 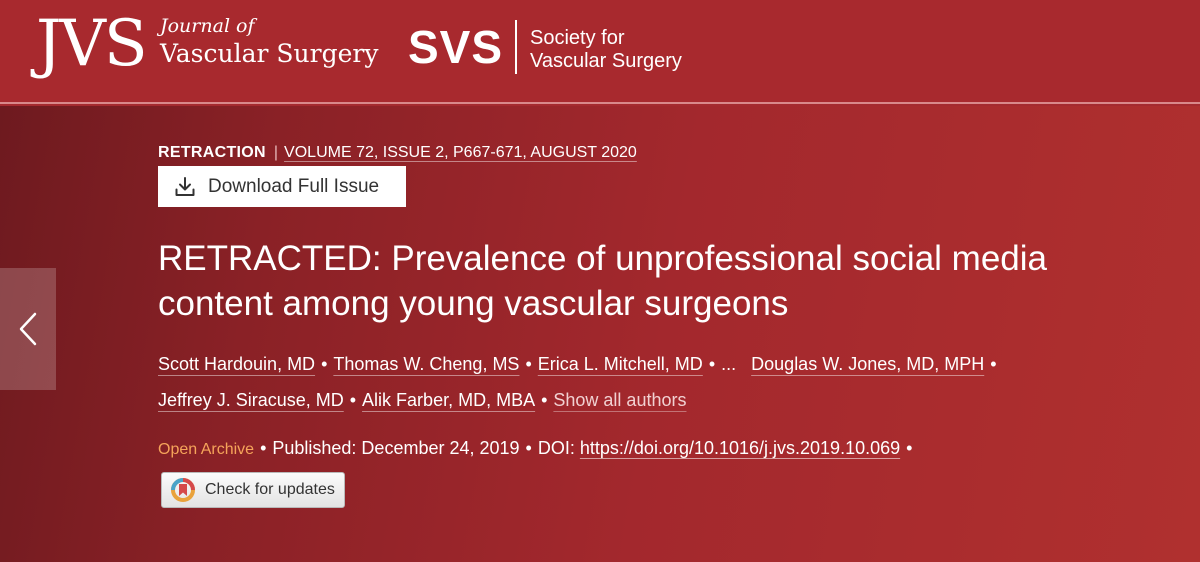 I want to click on download-label: Download Full Issue, so click(x=294, y=186).